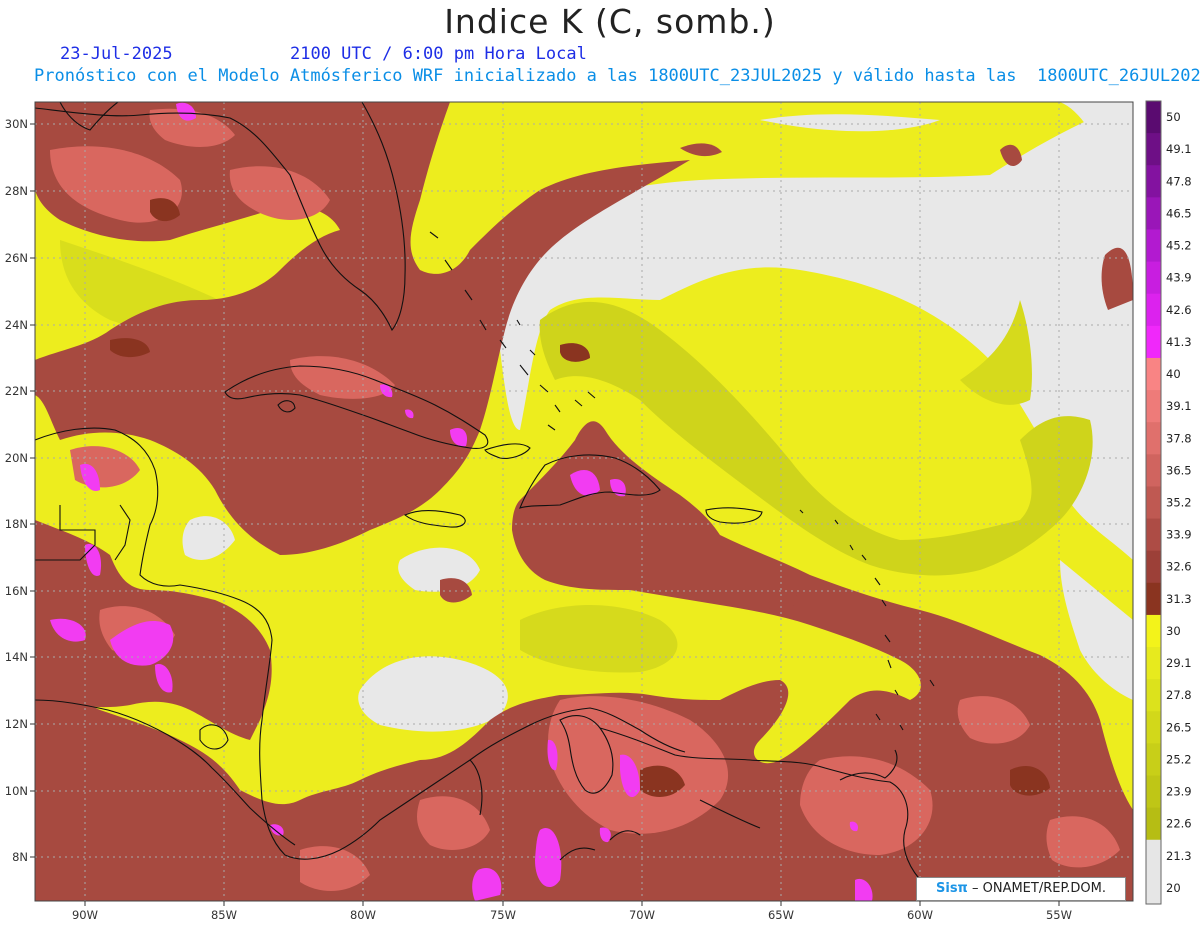 Image resolution: width=1200 pixels, height=927 pixels. I want to click on colorbar-label: 45.2, so click(1179, 246).